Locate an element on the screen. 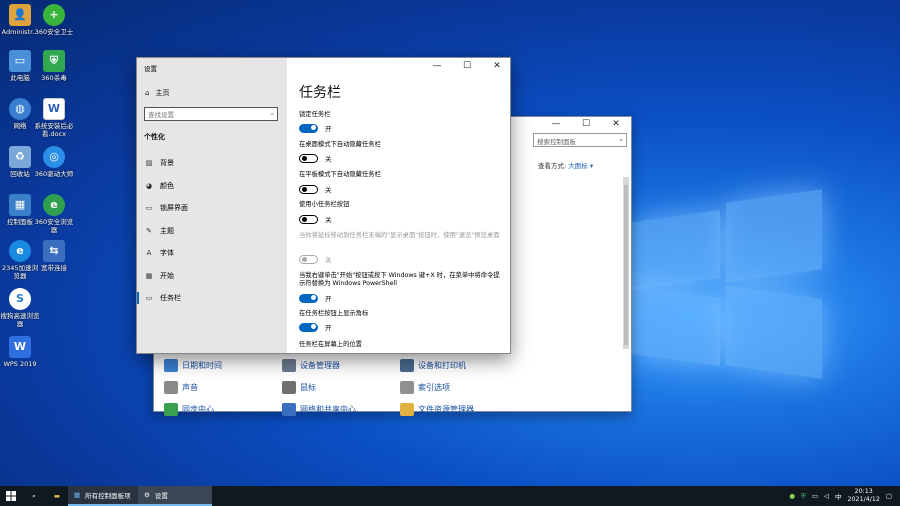 Image resolution: width=900 pixels, height=506 pixels. location-dropdown-edge is located at coordinates (379, 353).